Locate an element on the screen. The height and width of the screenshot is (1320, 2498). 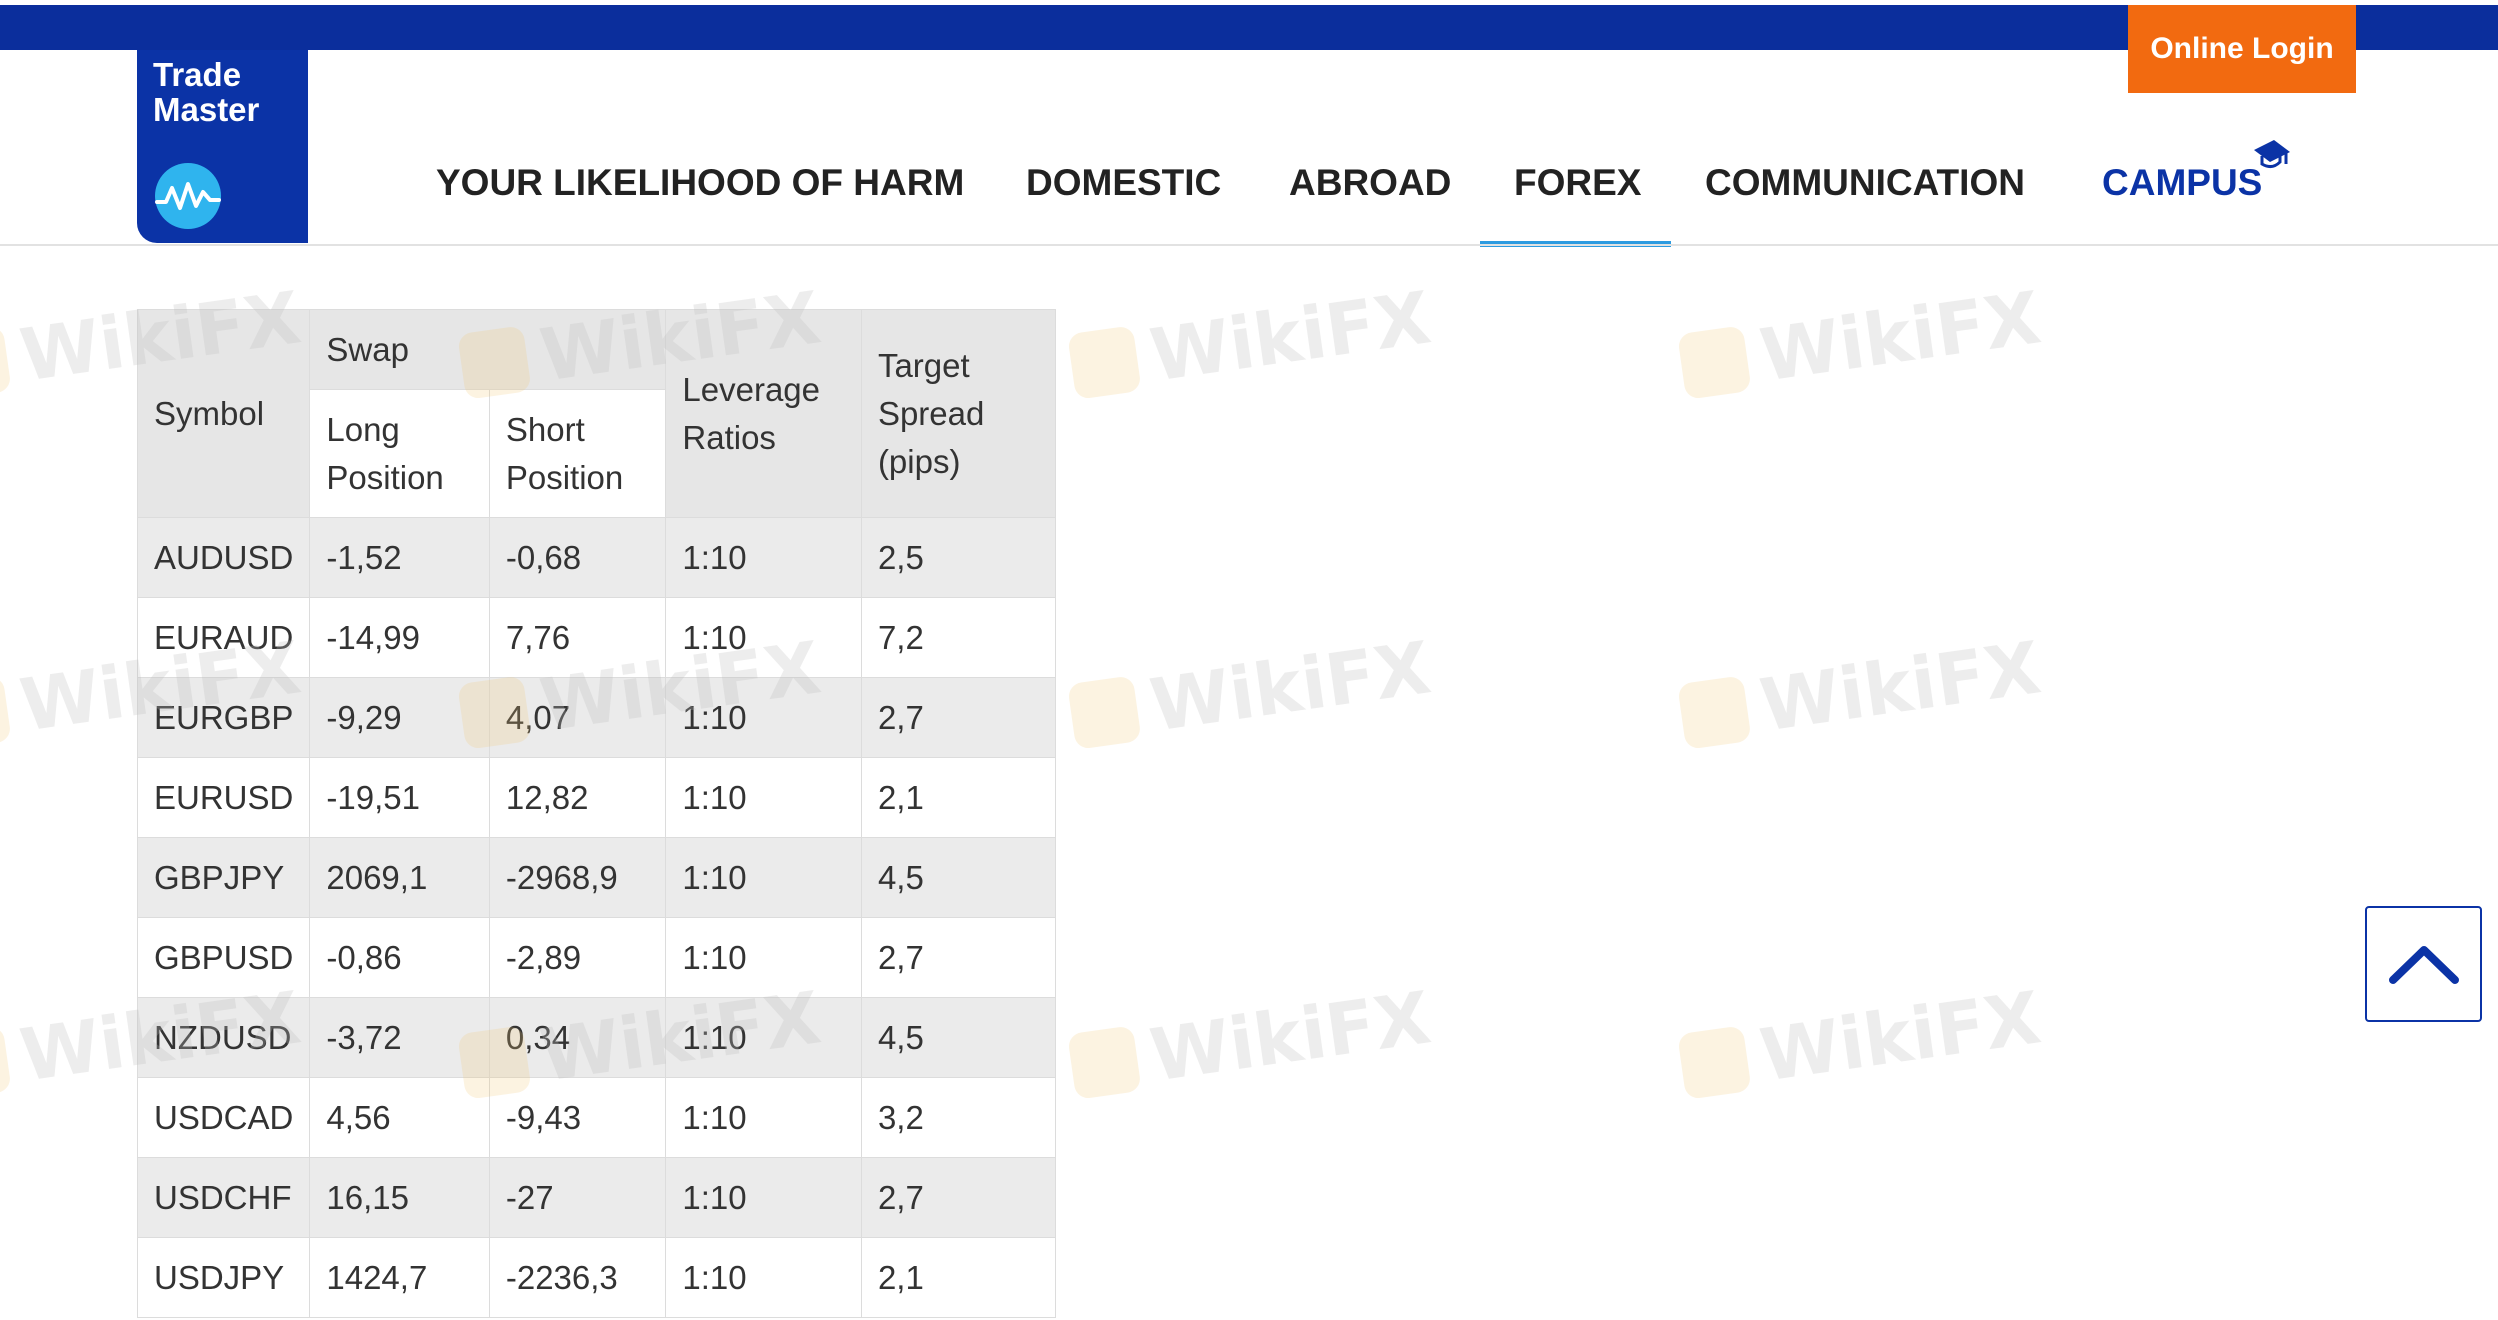
cell-symbol: EURUSD is located at coordinates (223, 797).